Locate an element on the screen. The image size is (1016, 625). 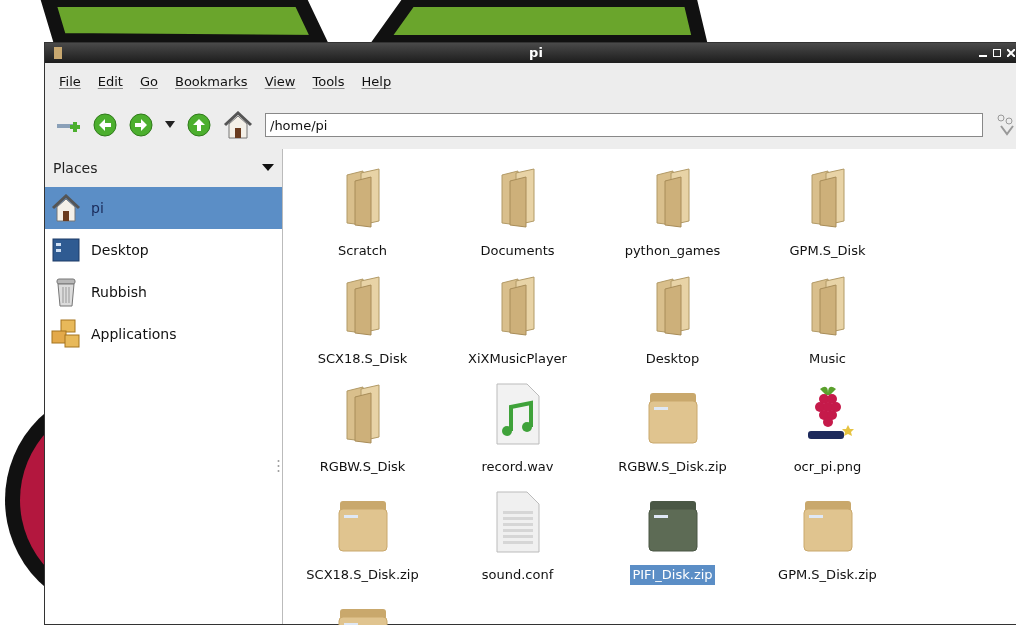
directory-entry: GPM.S_Disk.zip is located at coordinates (827, 539).